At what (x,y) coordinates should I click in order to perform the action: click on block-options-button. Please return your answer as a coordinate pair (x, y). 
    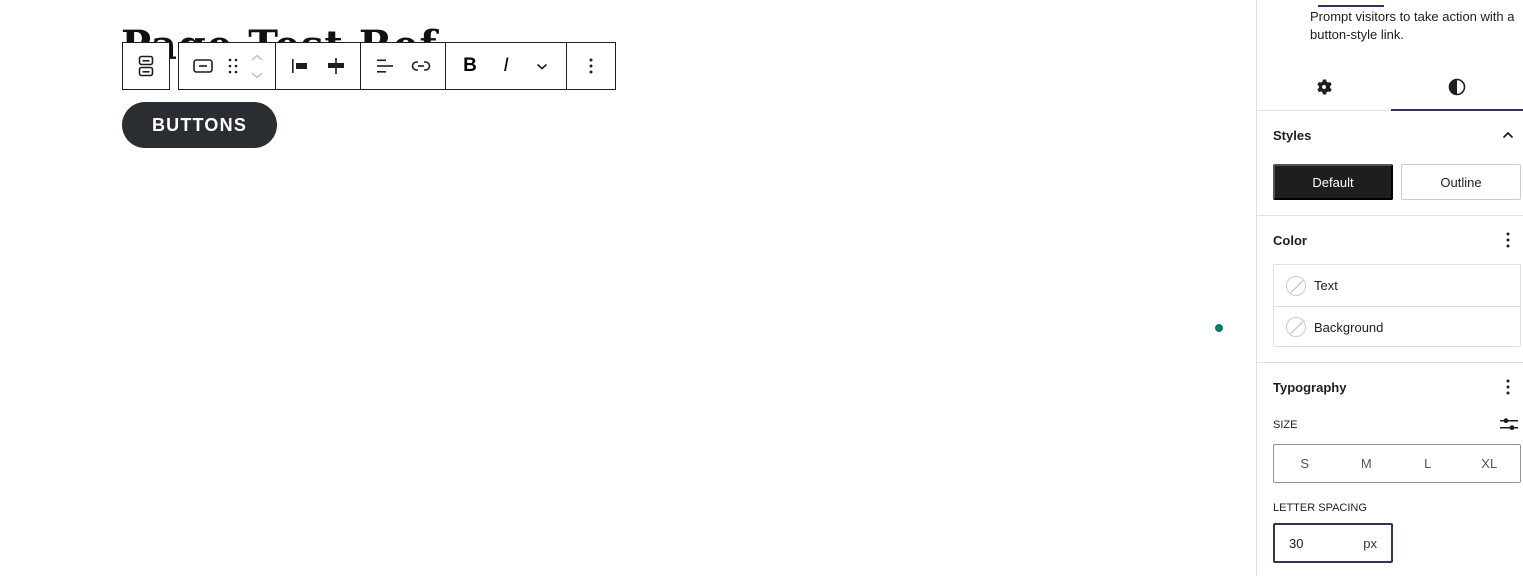
    Looking at the image, I should click on (591, 66).